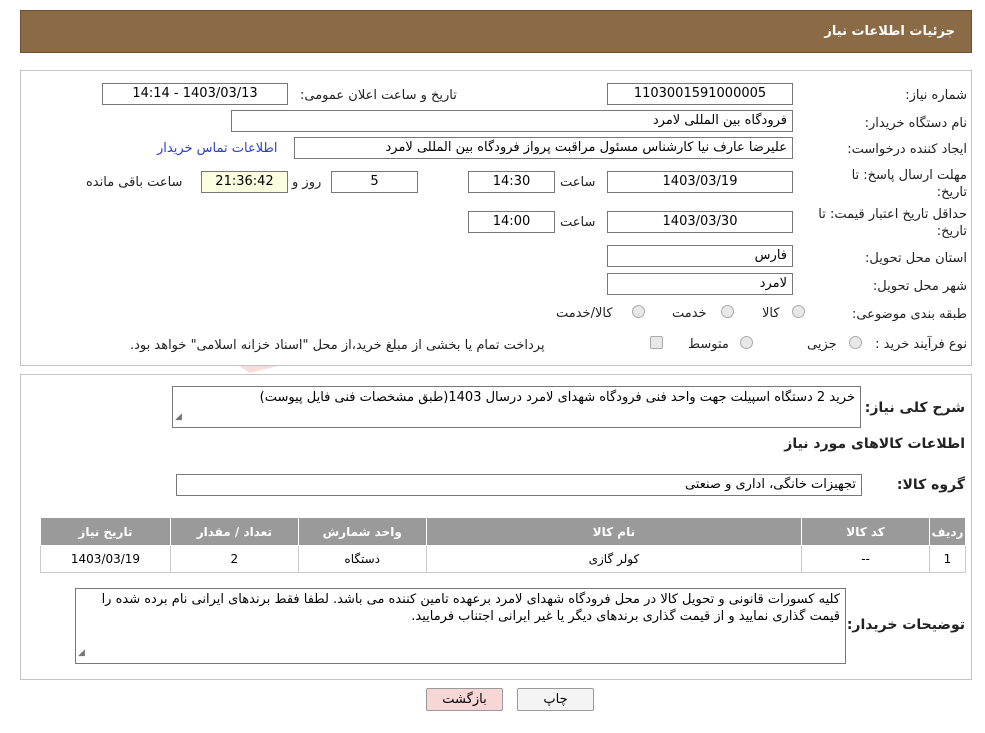  What do you see at coordinates (105, 559) in the screenshot?
I see `cell-need-date: 1403/03/19` at bounding box center [105, 559].